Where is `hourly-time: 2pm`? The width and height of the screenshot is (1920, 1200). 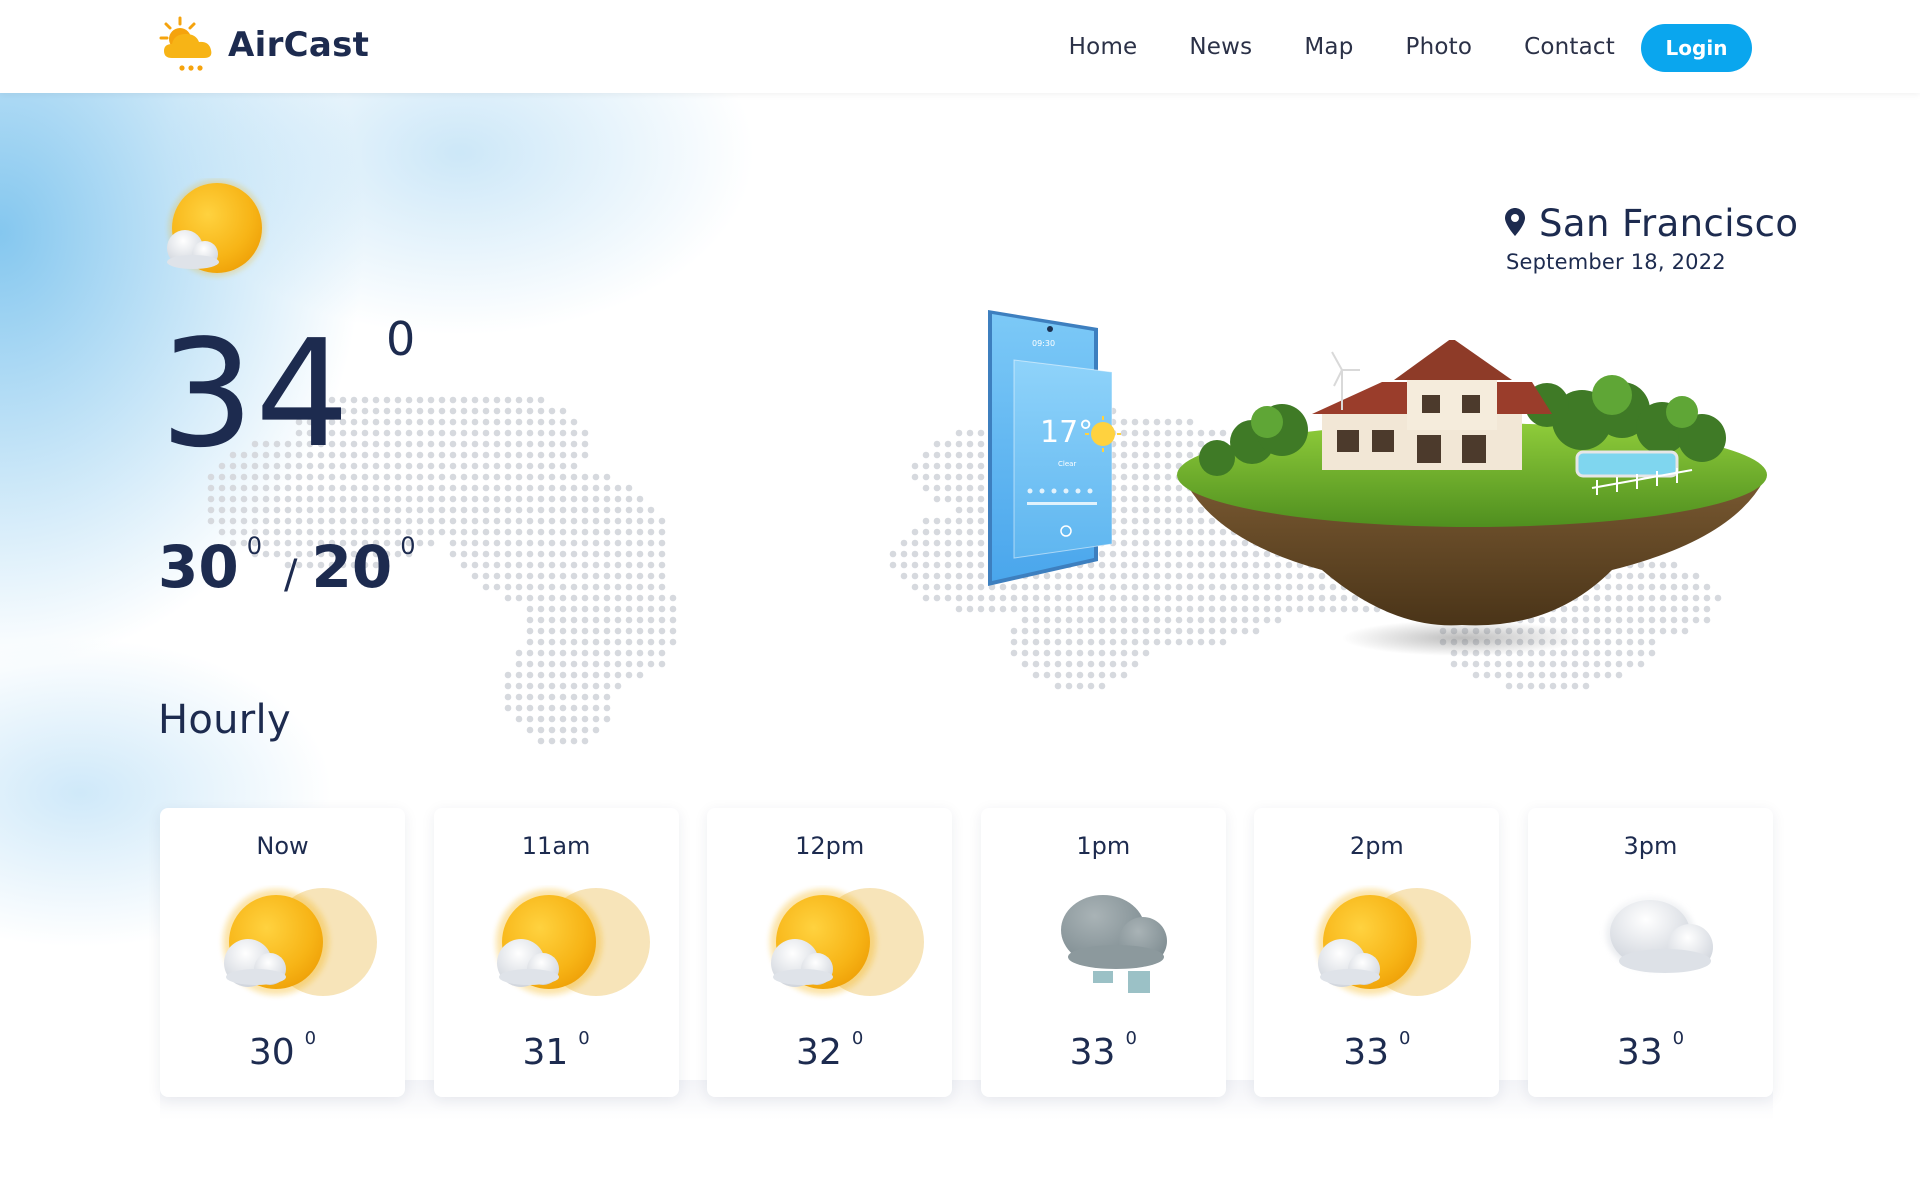 hourly-time: 2pm is located at coordinates (1376, 846).